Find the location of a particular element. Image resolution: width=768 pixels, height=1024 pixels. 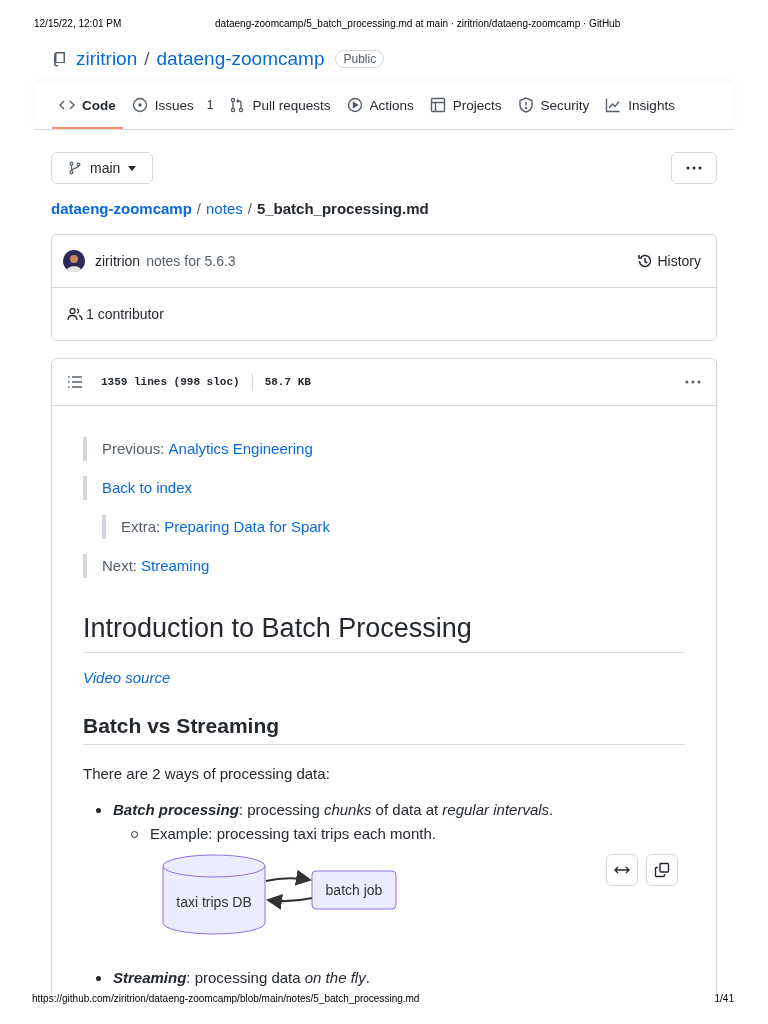

process-node: batch job is located at coordinates (354, 890).